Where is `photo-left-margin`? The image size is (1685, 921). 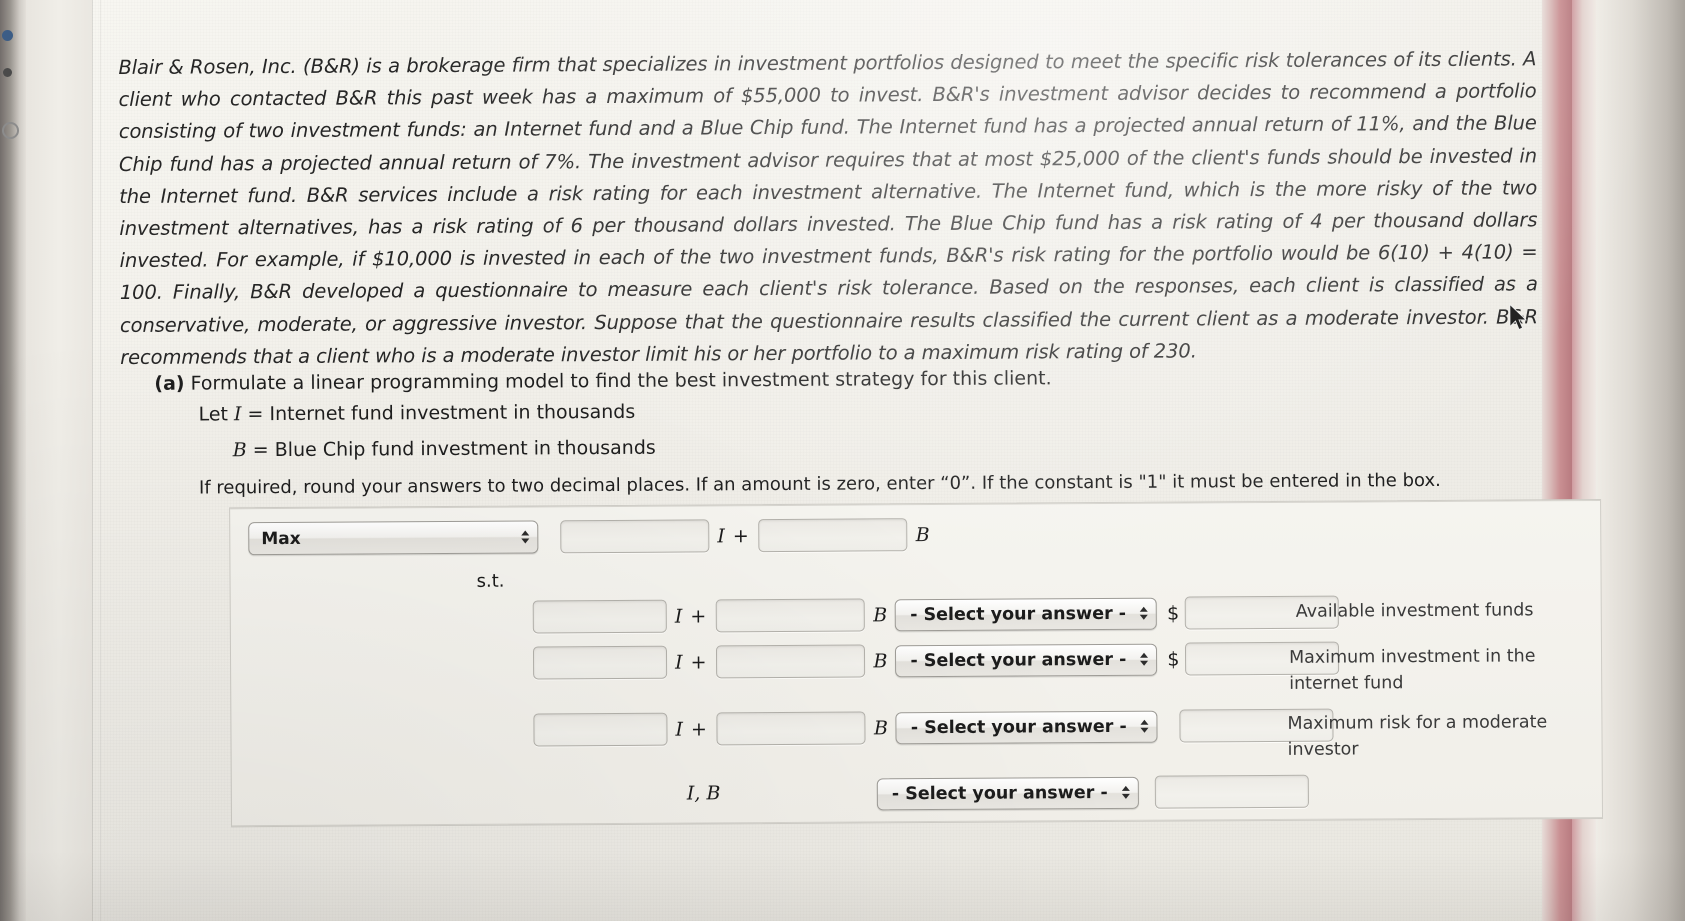 photo-left-margin is located at coordinates (59, 460).